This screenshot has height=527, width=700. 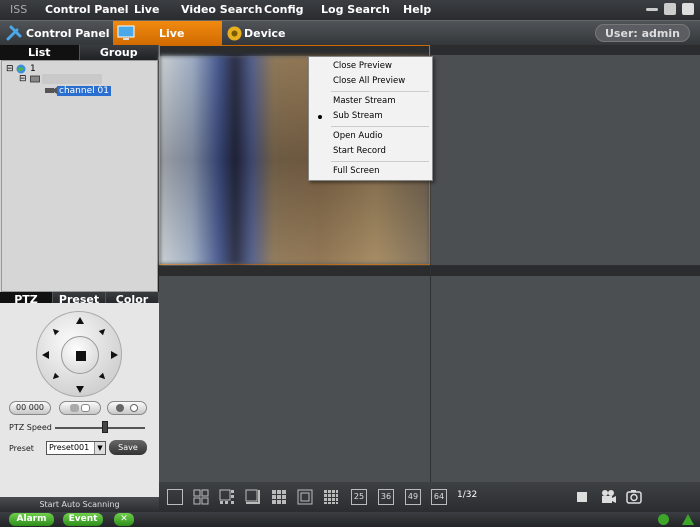 What do you see at coordinates (634, 496) in the screenshot?
I see `snapshot-icon` at bounding box center [634, 496].